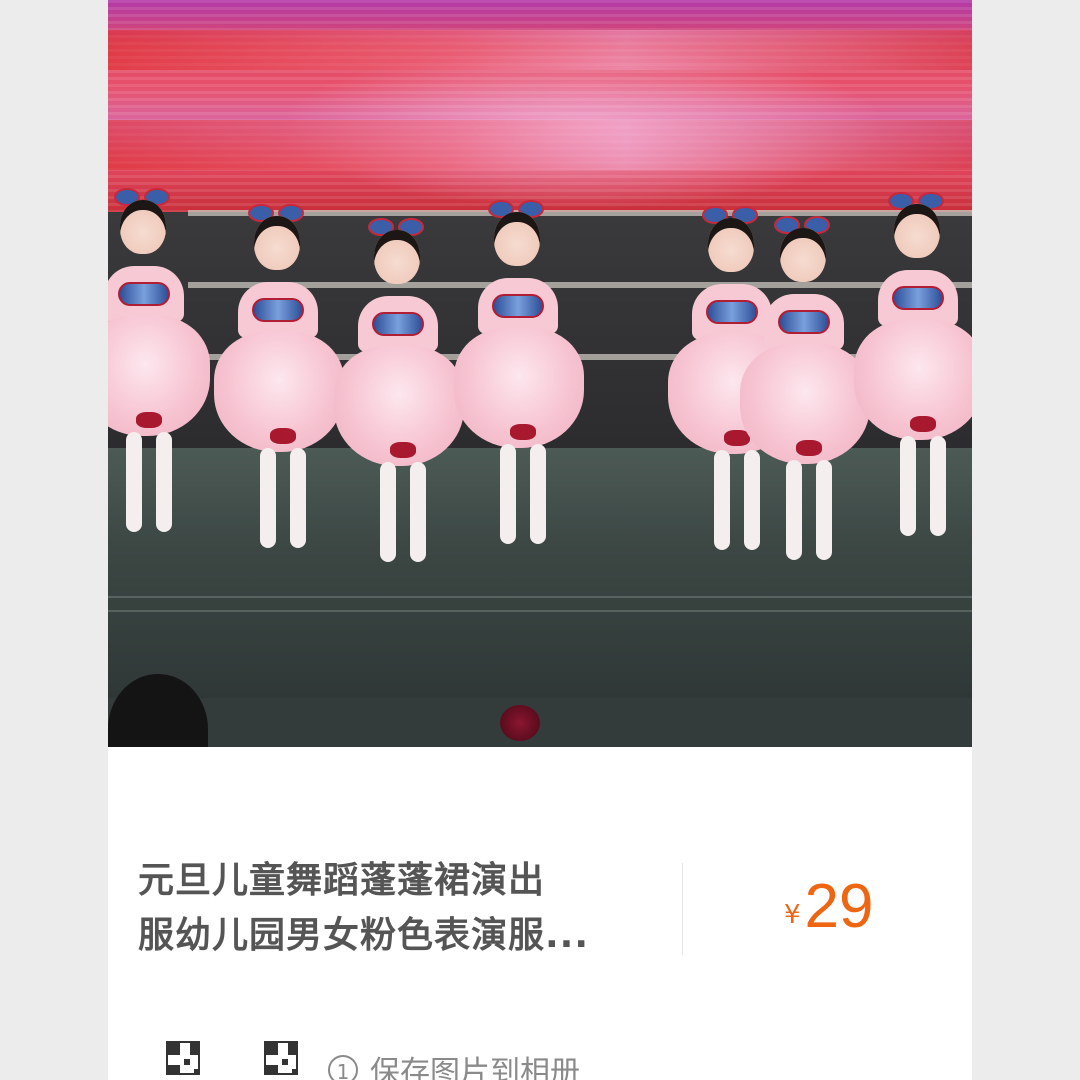 This screenshot has height=1080, width=1080. I want to click on divider, so click(682, 909).